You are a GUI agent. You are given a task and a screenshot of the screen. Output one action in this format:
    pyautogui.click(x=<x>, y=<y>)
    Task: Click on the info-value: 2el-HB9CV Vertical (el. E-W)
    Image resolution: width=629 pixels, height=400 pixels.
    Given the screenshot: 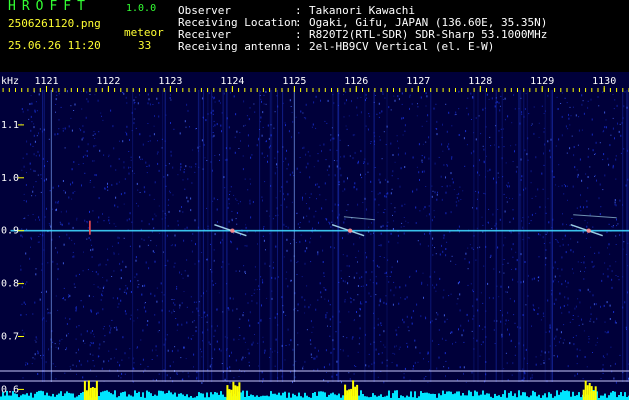 What is the action you would take?
    pyautogui.click(x=402, y=46)
    